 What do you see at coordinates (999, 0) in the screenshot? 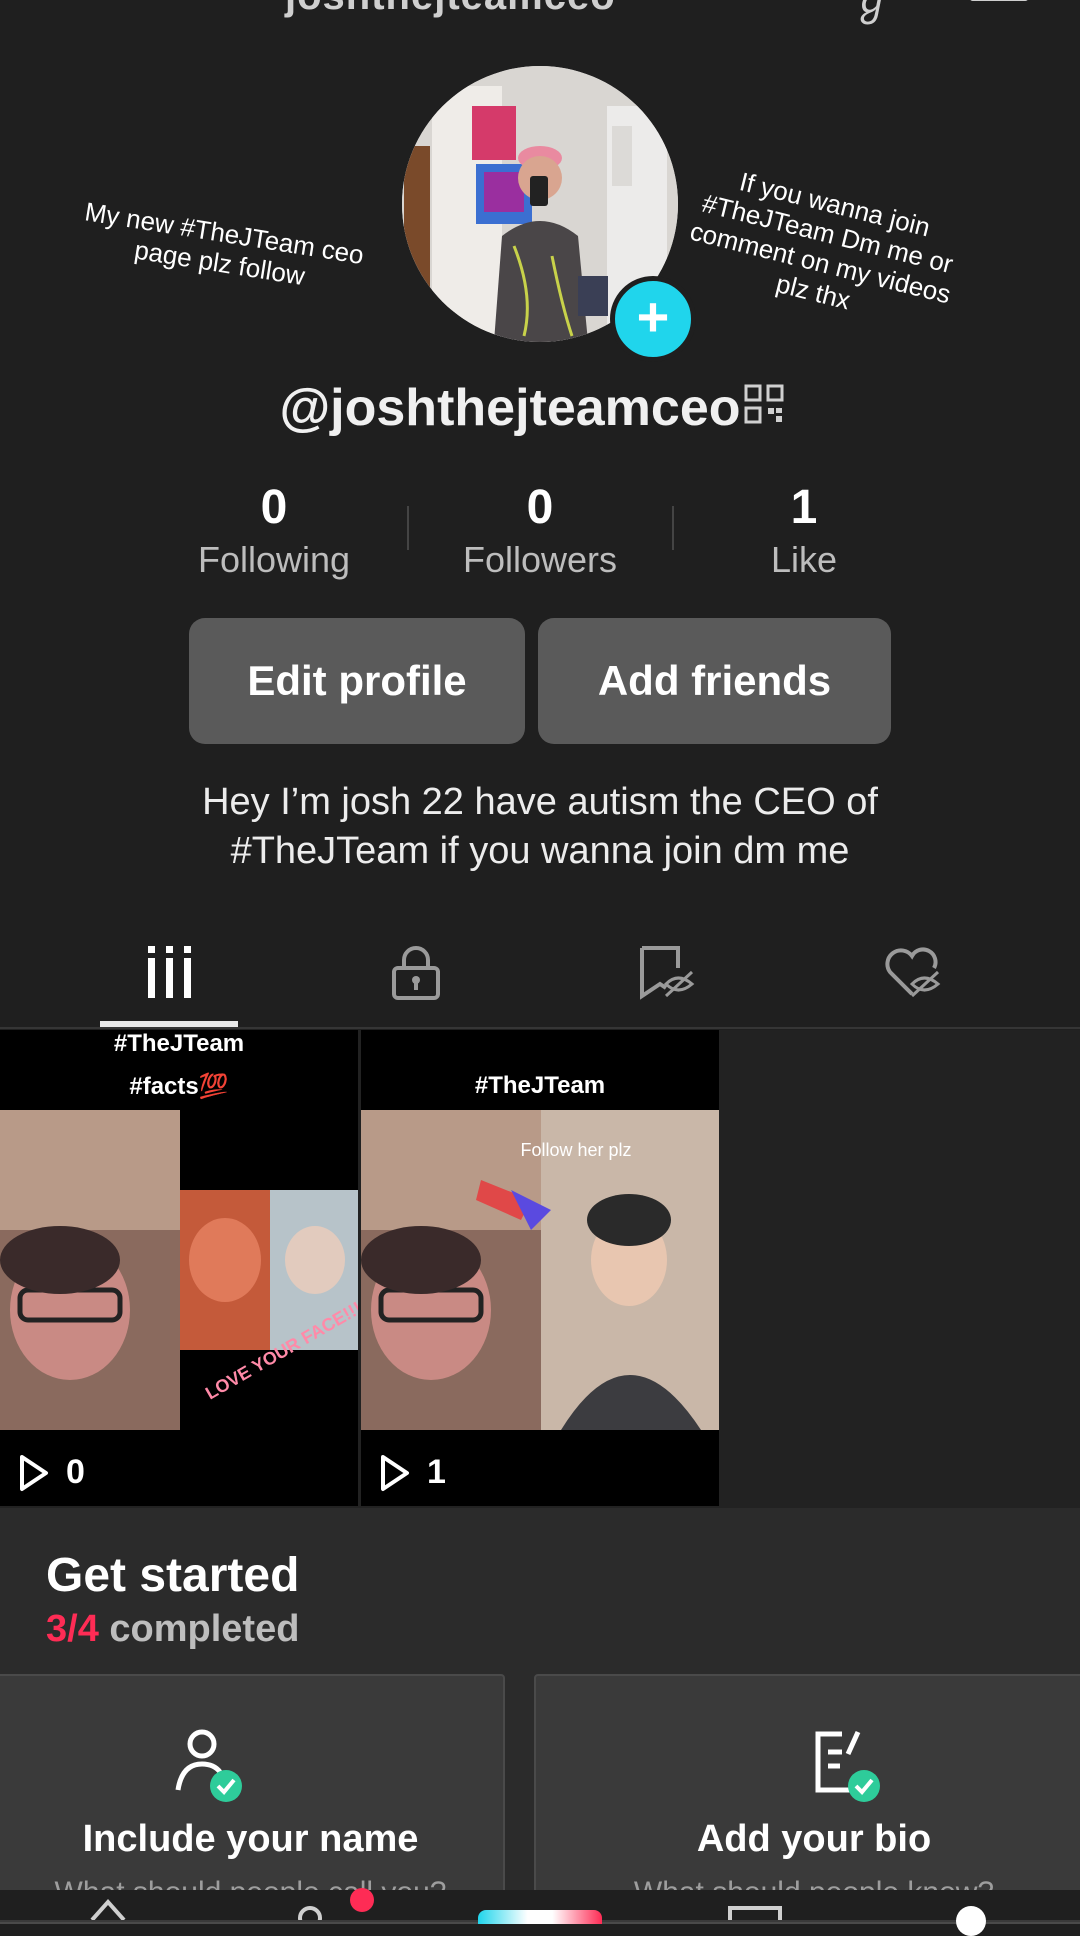
I see `hamburger-icon` at bounding box center [999, 0].